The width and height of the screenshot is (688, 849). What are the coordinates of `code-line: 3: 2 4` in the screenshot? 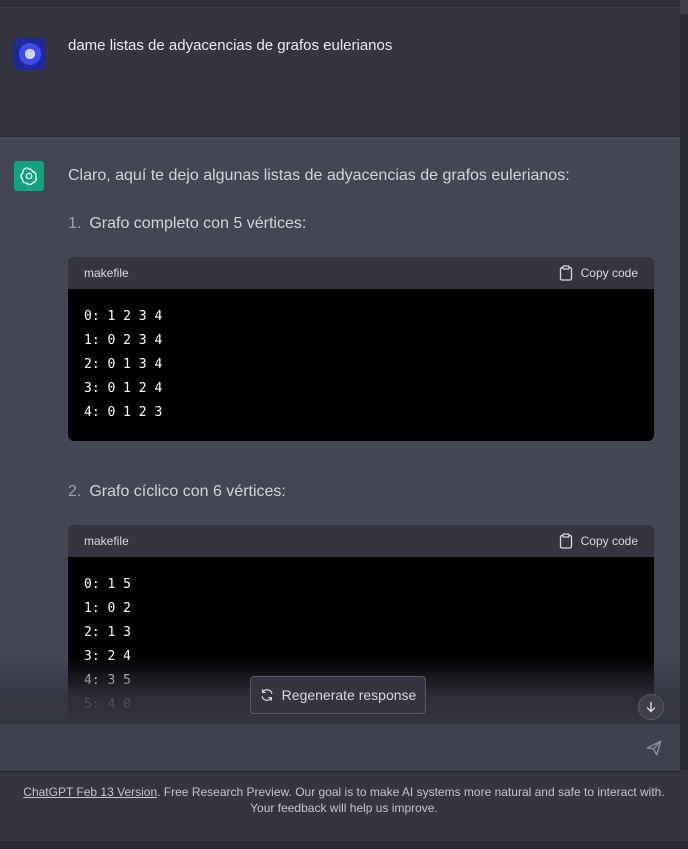 It's located at (107, 656).